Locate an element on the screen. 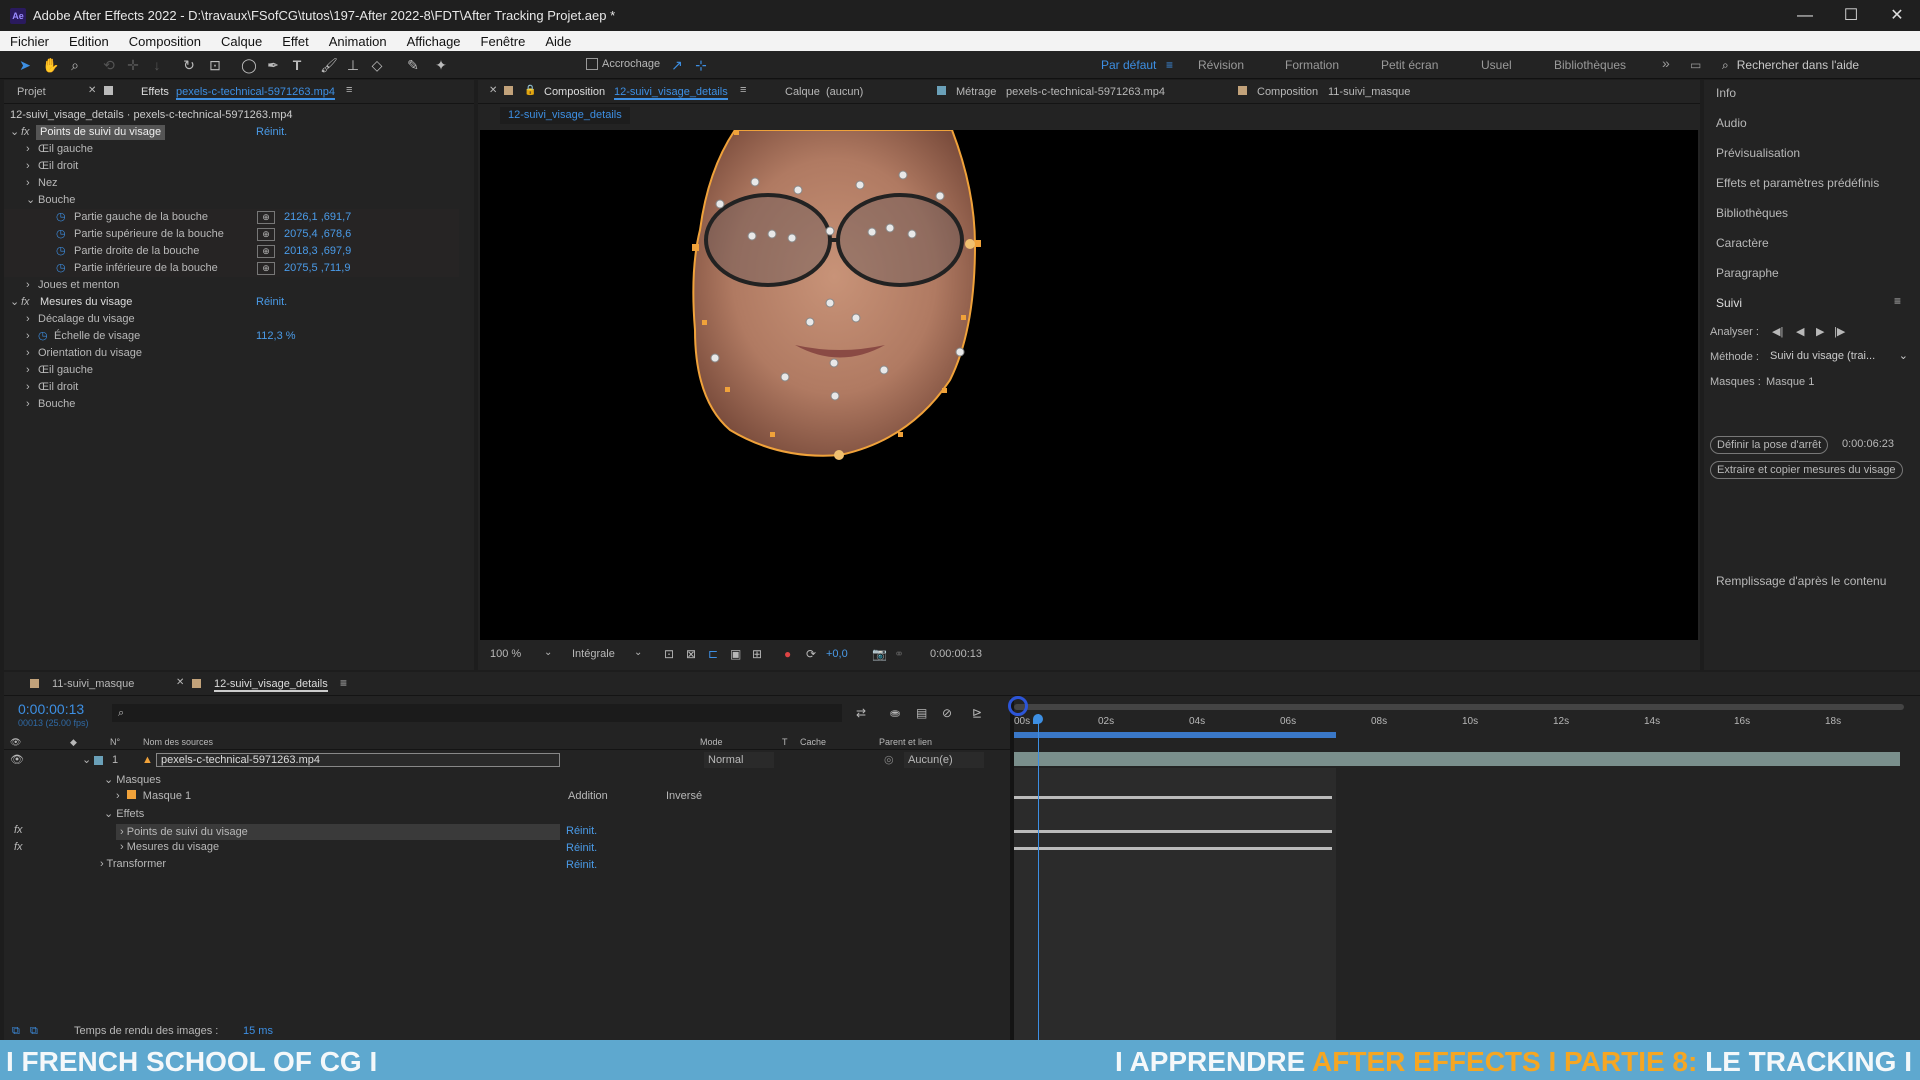 The width and height of the screenshot is (1920, 1080). label-color-swatch is located at coordinates (98, 760).